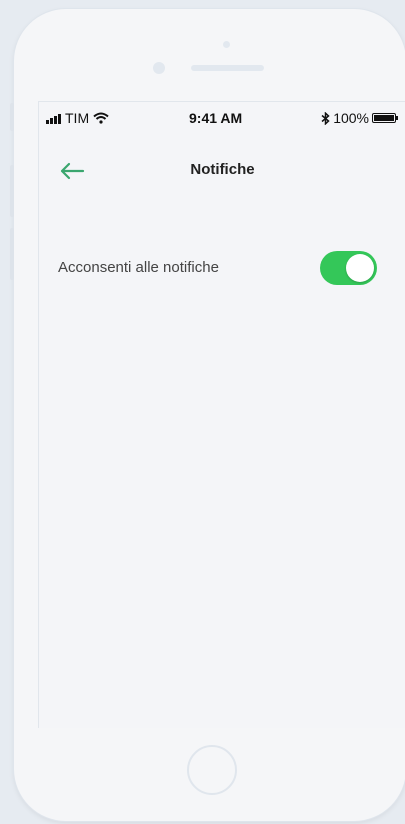 Image resolution: width=405 pixels, height=824 pixels. Describe the element at coordinates (325, 118) in the screenshot. I see `bluetooth-icon` at that location.